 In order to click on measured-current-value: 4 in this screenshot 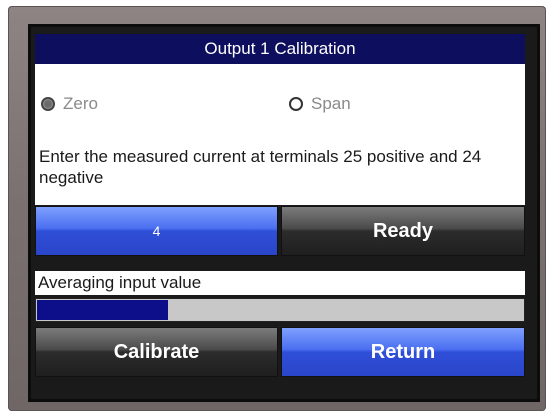, I will do `click(156, 231)`.